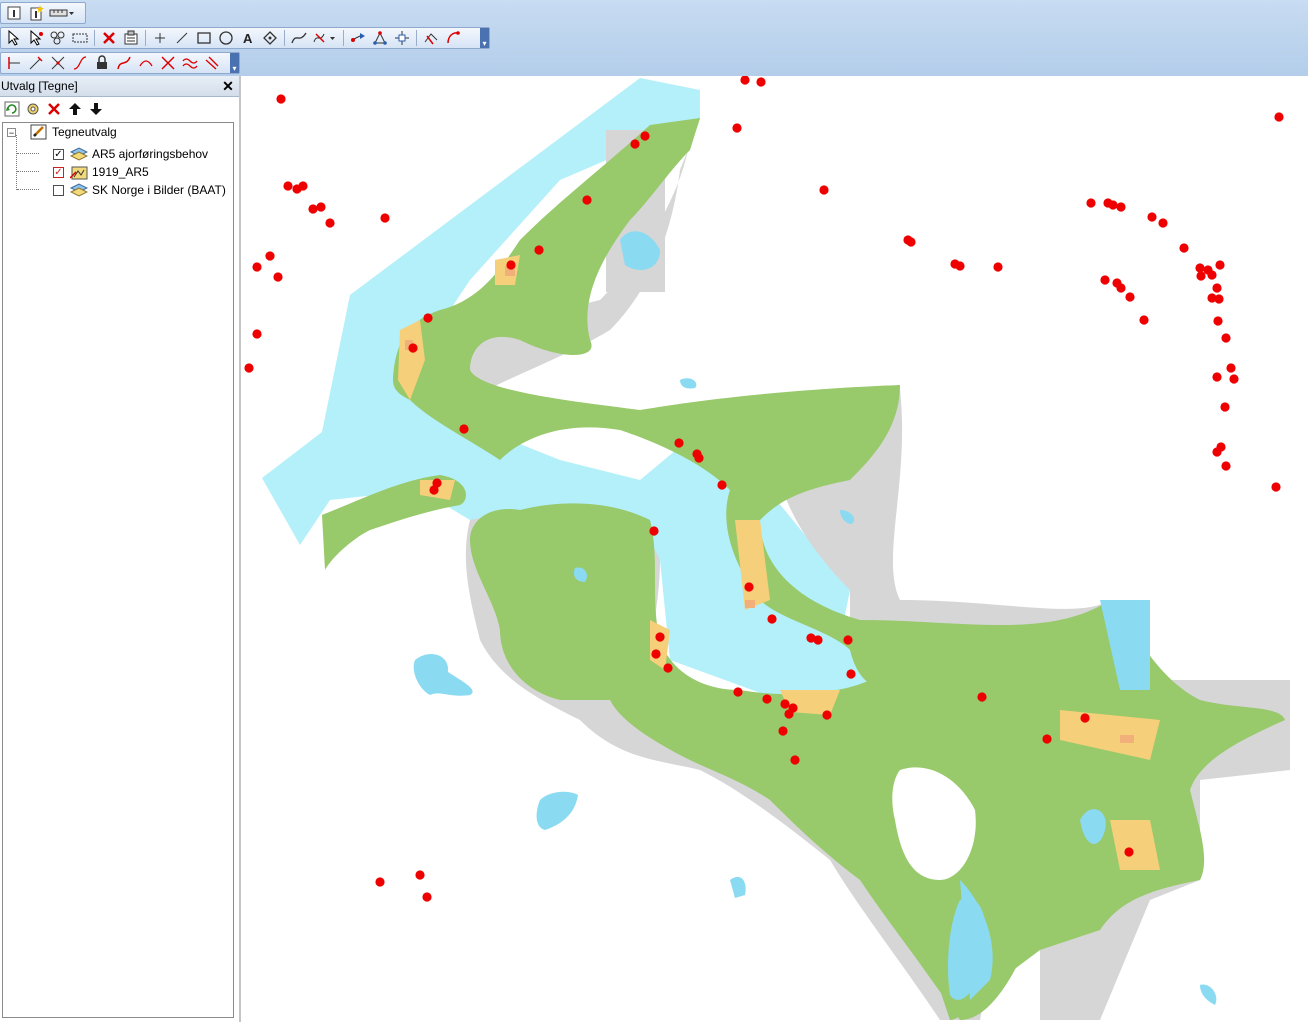 The width and height of the screenshot is (1308, 1022). Describe the element at coordinates (270, 38) in the screenshot. I see `vertex-tool-button` at that location.